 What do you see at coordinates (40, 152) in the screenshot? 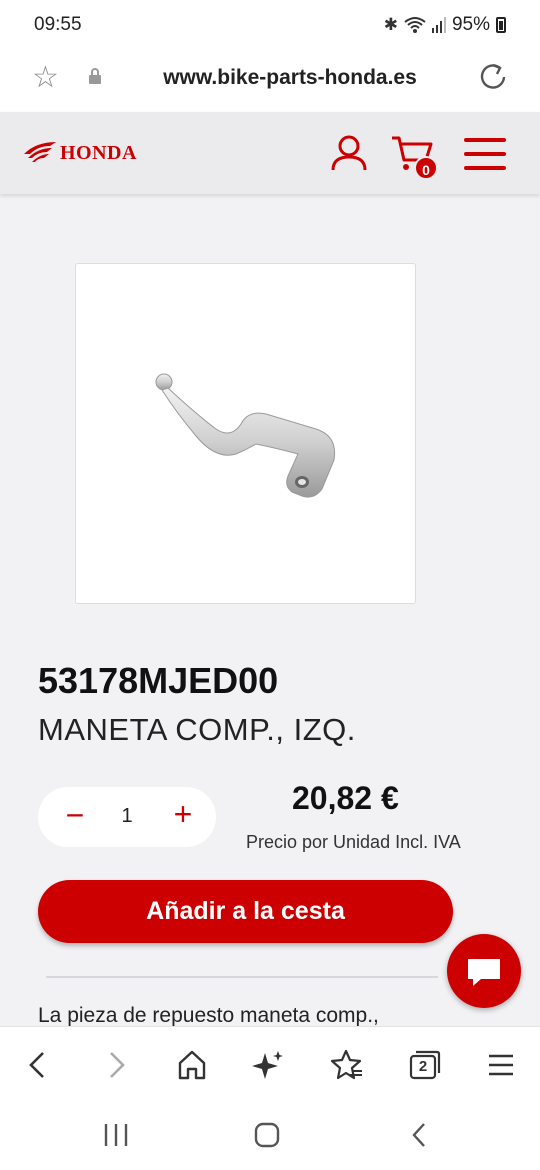
I see `honda-wing-icon` at bounding box center [40, 152].